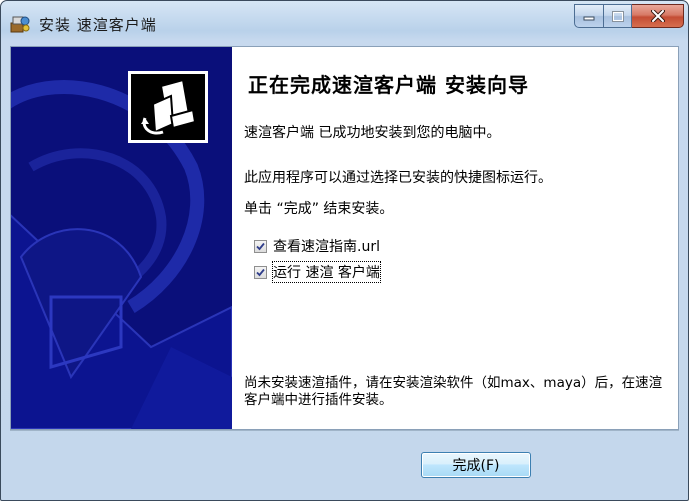 This screenshot has width=689, height=501. What do you see at coordinates (20, 24) in the screenshot?
I see `installer-app-icon` at bounding box center [20, 24].